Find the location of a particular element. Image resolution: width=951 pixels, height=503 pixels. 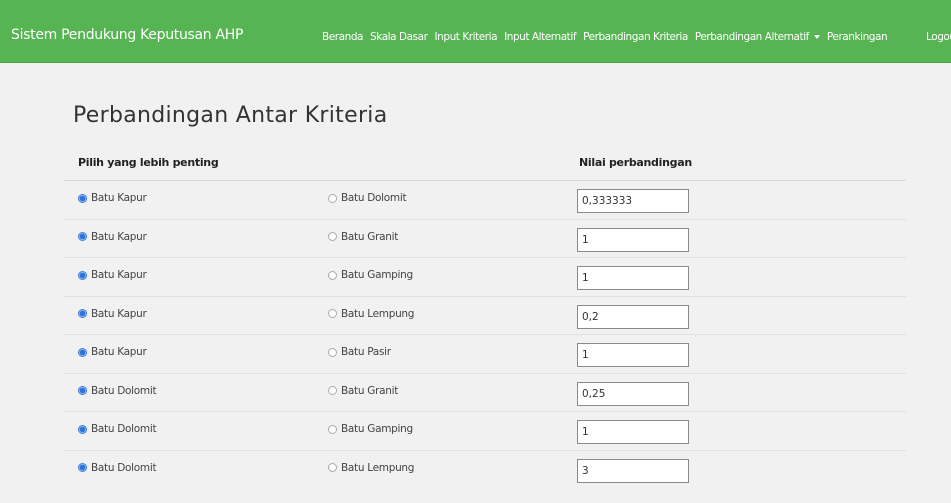

table-row: Batu Dolomit Batu Lempung 3 is located at coordinates (485, 470).